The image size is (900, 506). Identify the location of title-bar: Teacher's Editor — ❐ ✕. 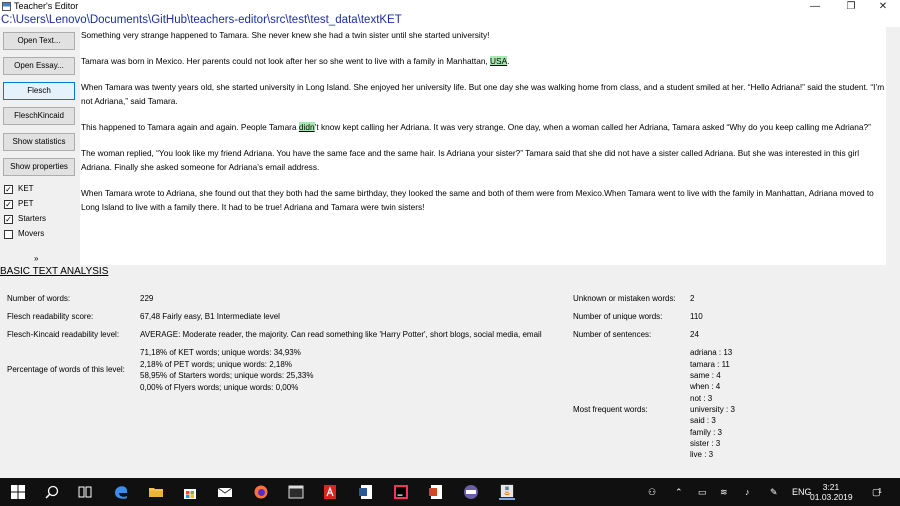
(450, 6).